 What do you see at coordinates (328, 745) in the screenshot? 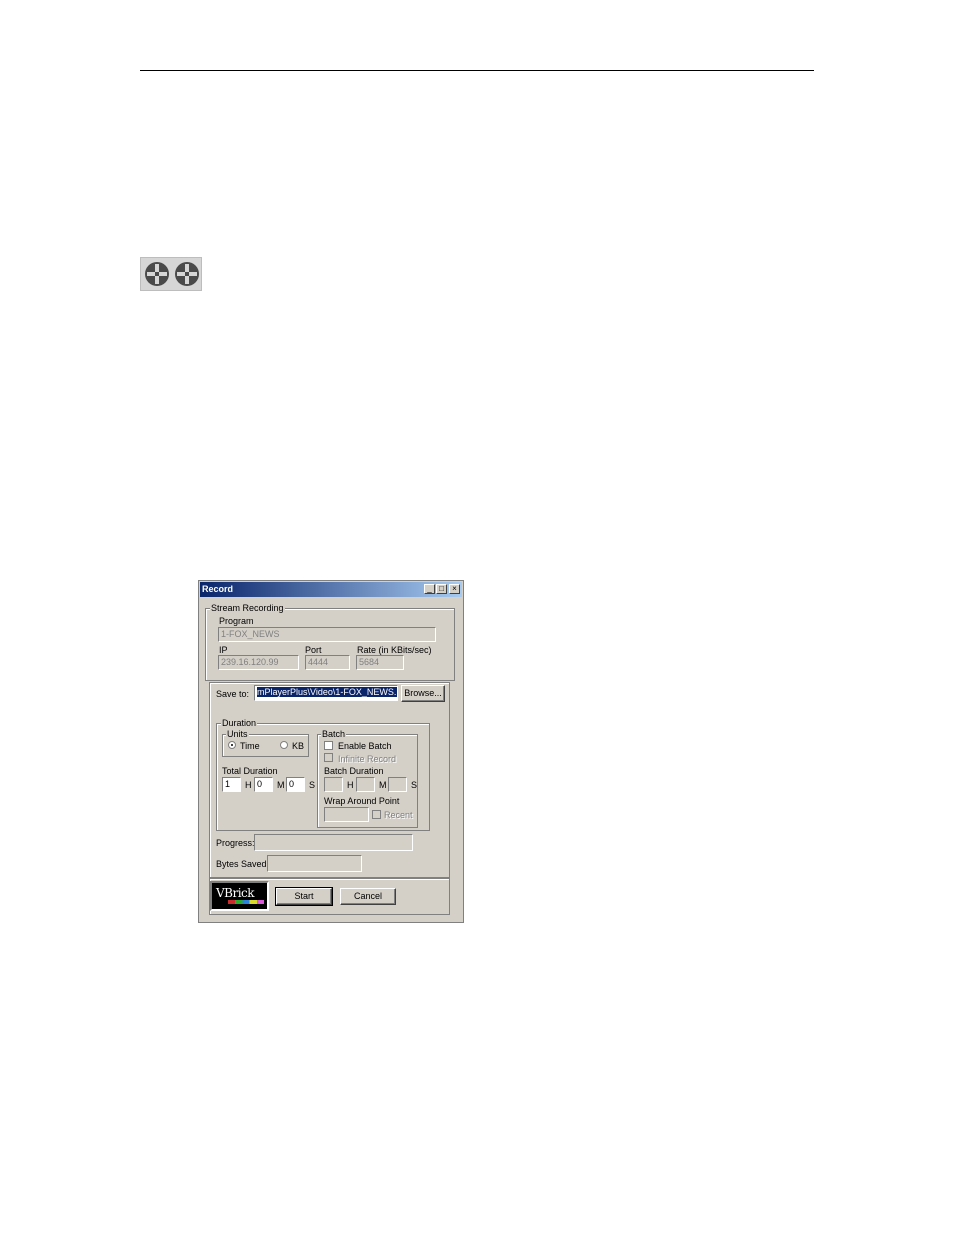
I see `enable-batch-checkbox` at bounding box center [328, 745].